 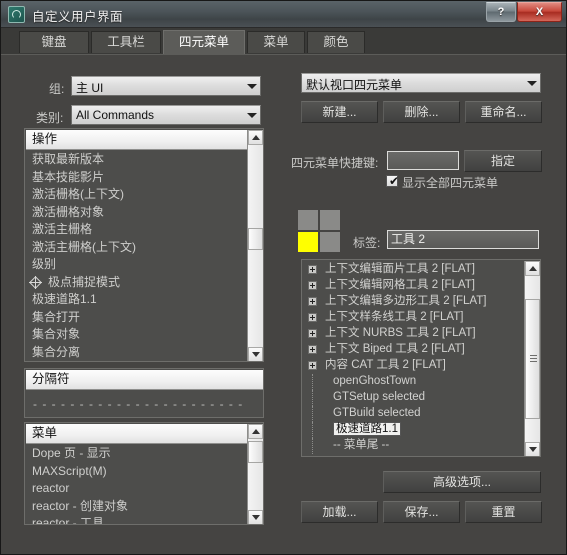 What do you see at coordinates (375, 381) in the screenshot?
I see `tree-item-label: openGhostTown` at bounding box center [375, 381].